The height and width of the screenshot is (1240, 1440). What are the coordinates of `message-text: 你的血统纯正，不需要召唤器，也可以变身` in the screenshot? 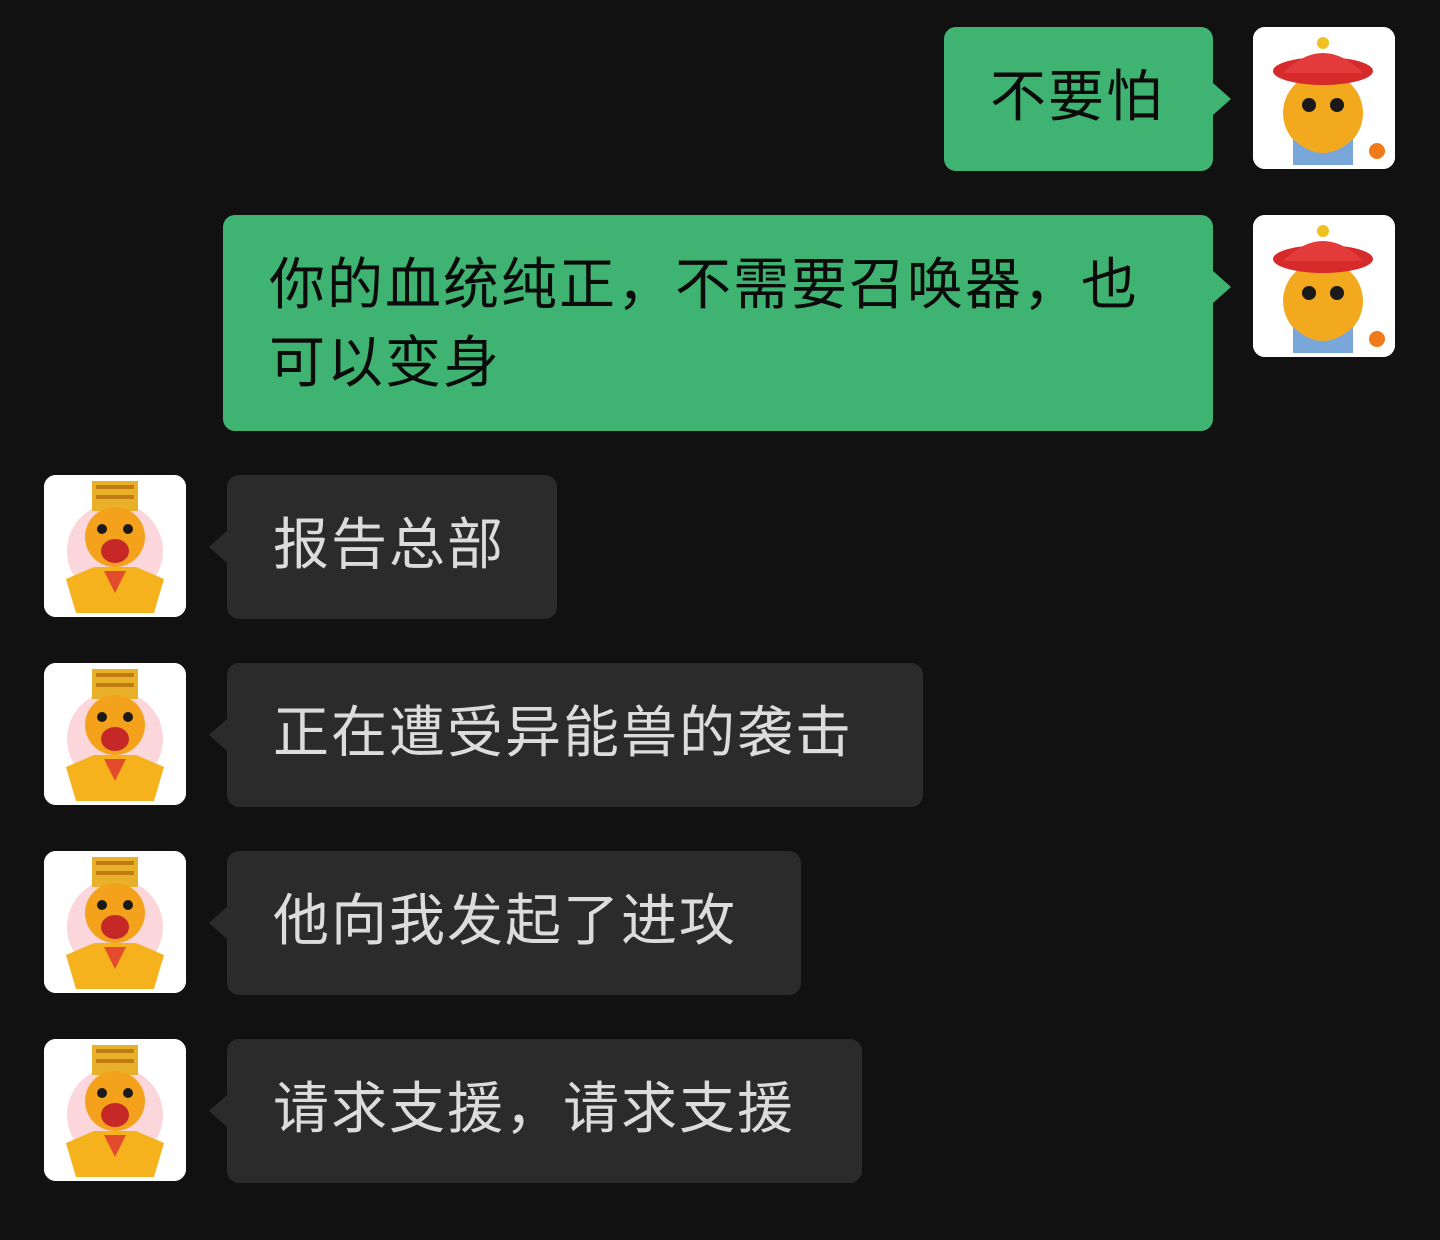 It's located at (704, 324).